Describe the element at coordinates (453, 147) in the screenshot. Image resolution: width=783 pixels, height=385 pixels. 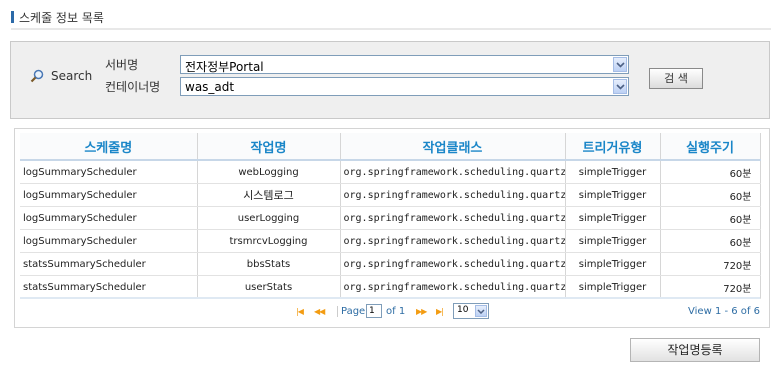
I see `column-header-job-class: 작업클래스` at that location.